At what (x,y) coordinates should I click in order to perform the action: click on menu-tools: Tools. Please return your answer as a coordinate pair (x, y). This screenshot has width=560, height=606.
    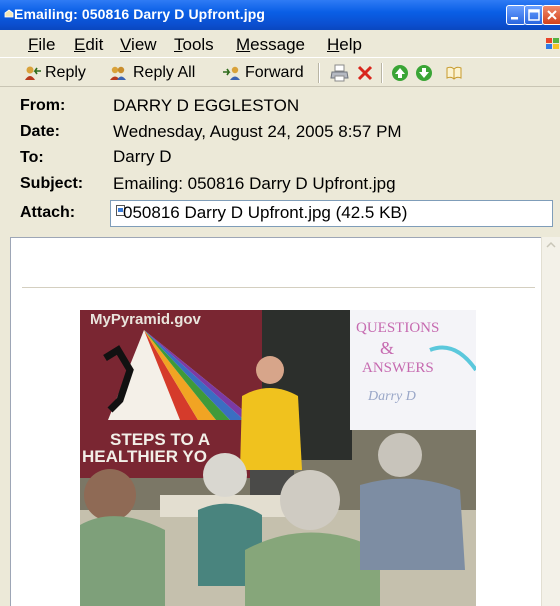
    Looking at the image, I should click on (194, 45).